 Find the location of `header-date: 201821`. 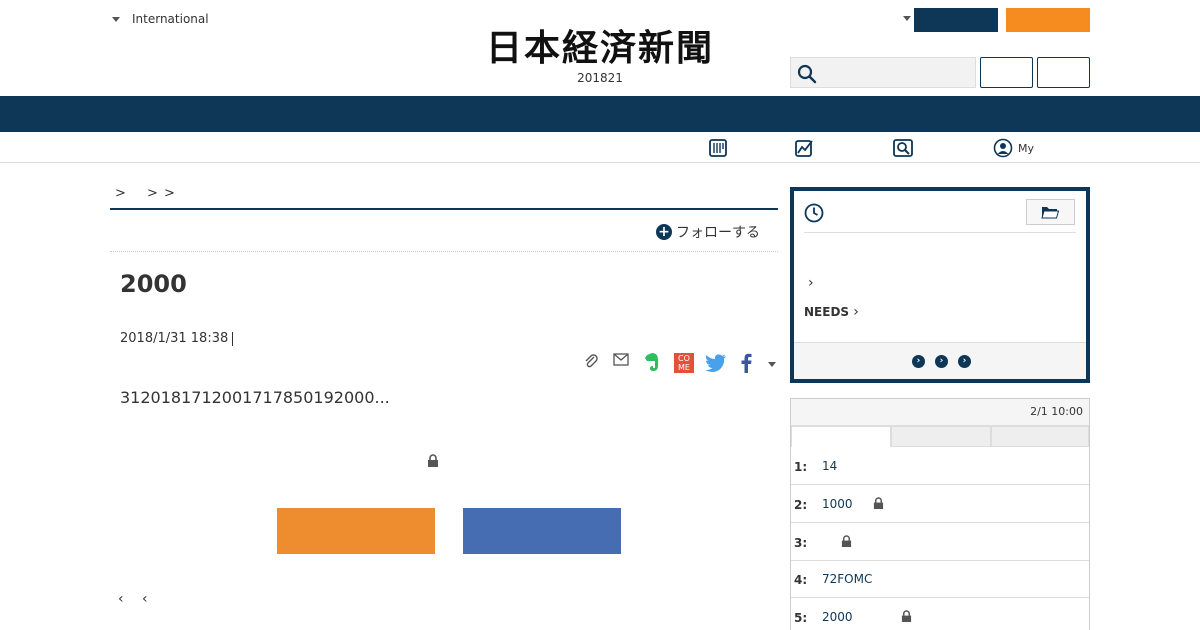

header-date: 201821 is located at coordinates (600, 78).